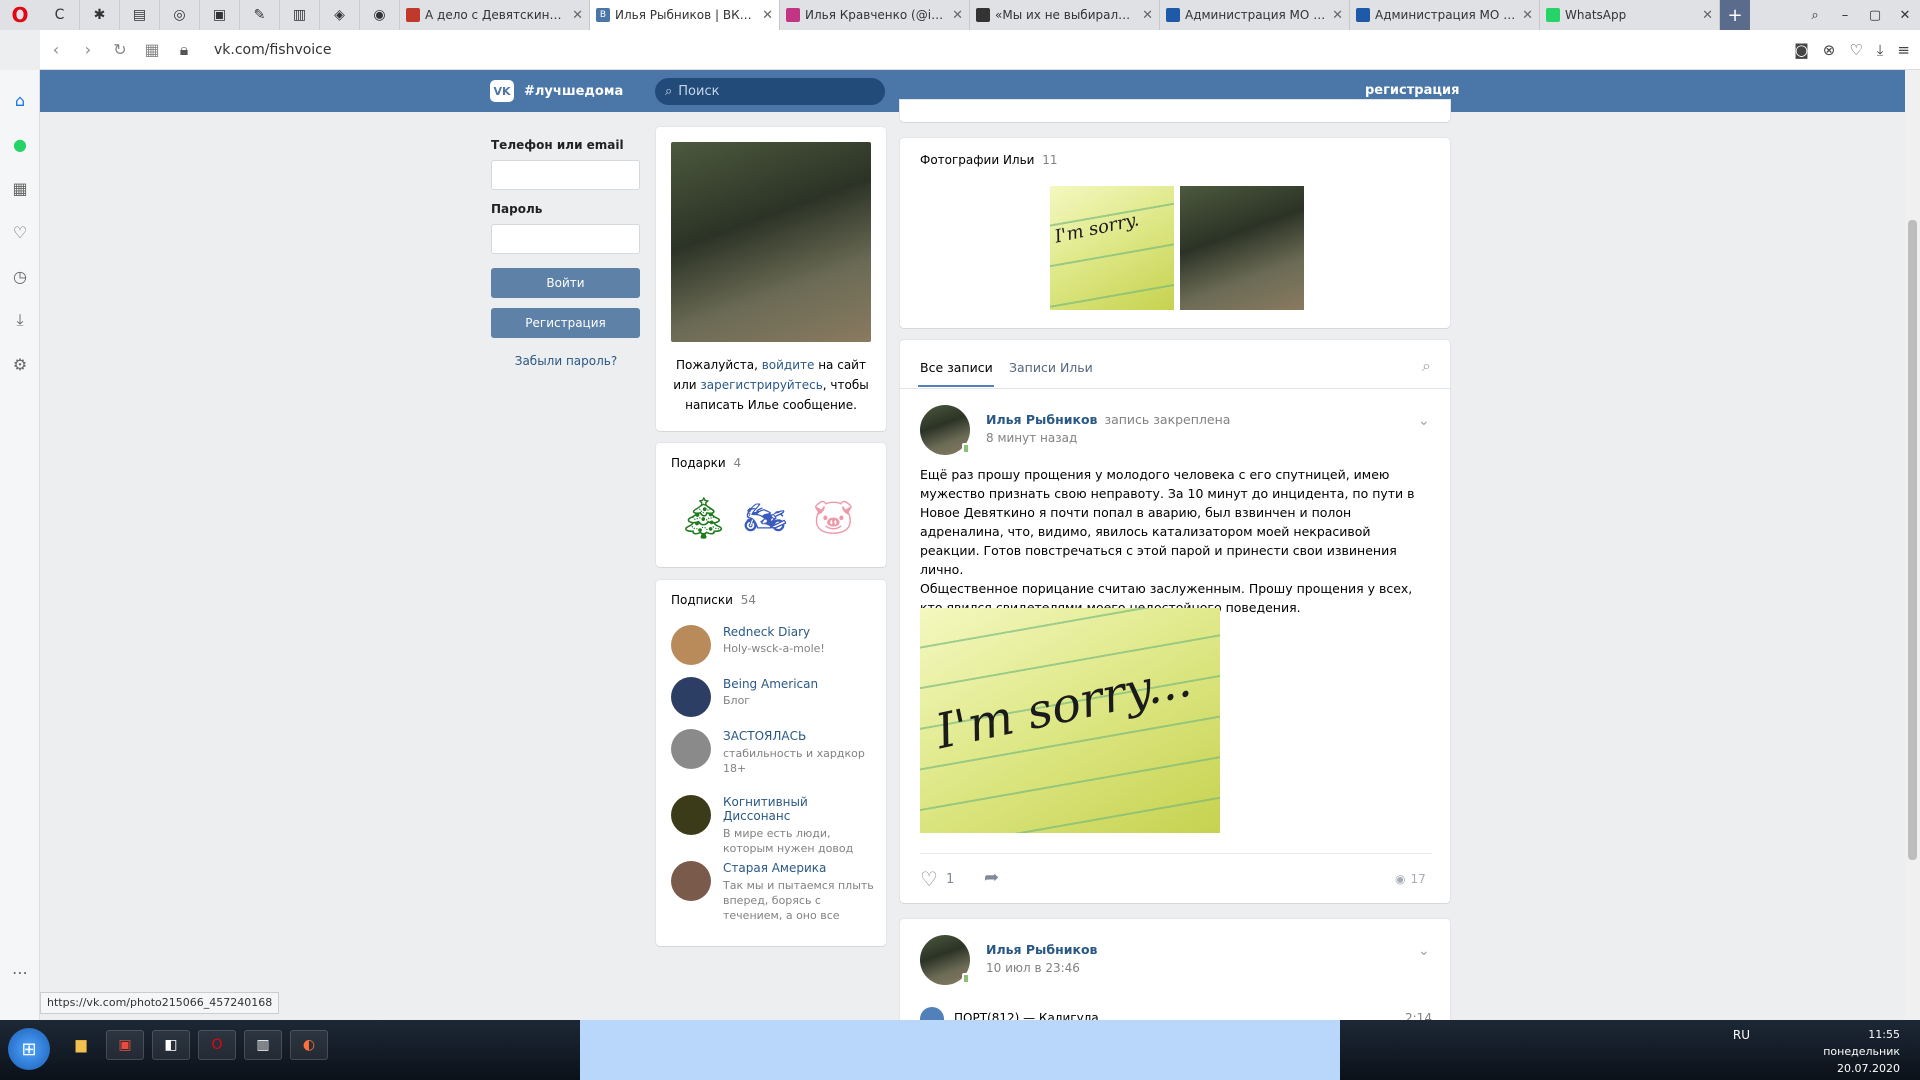 Image resolution: width=1920 pixels, height=1080 pixels. Describe the element at coordinates (1445, 15) in the screenshot. I see `tab-5: Администрация МО «То ✕` at that location.